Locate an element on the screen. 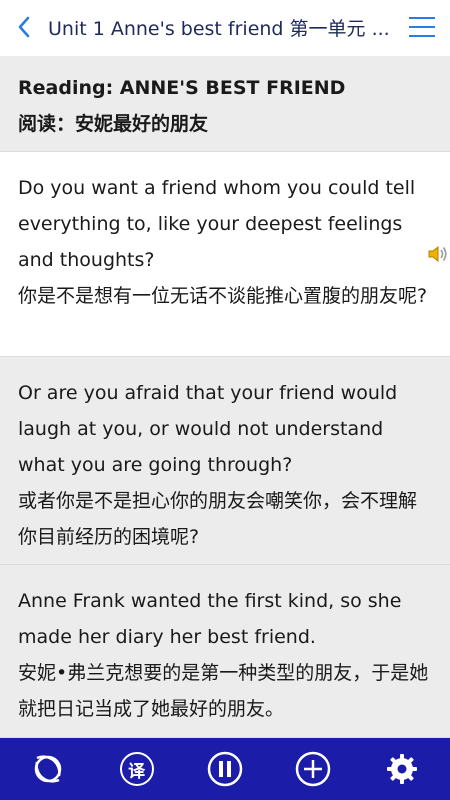  loop-icon is located at coordinates (48, 769).